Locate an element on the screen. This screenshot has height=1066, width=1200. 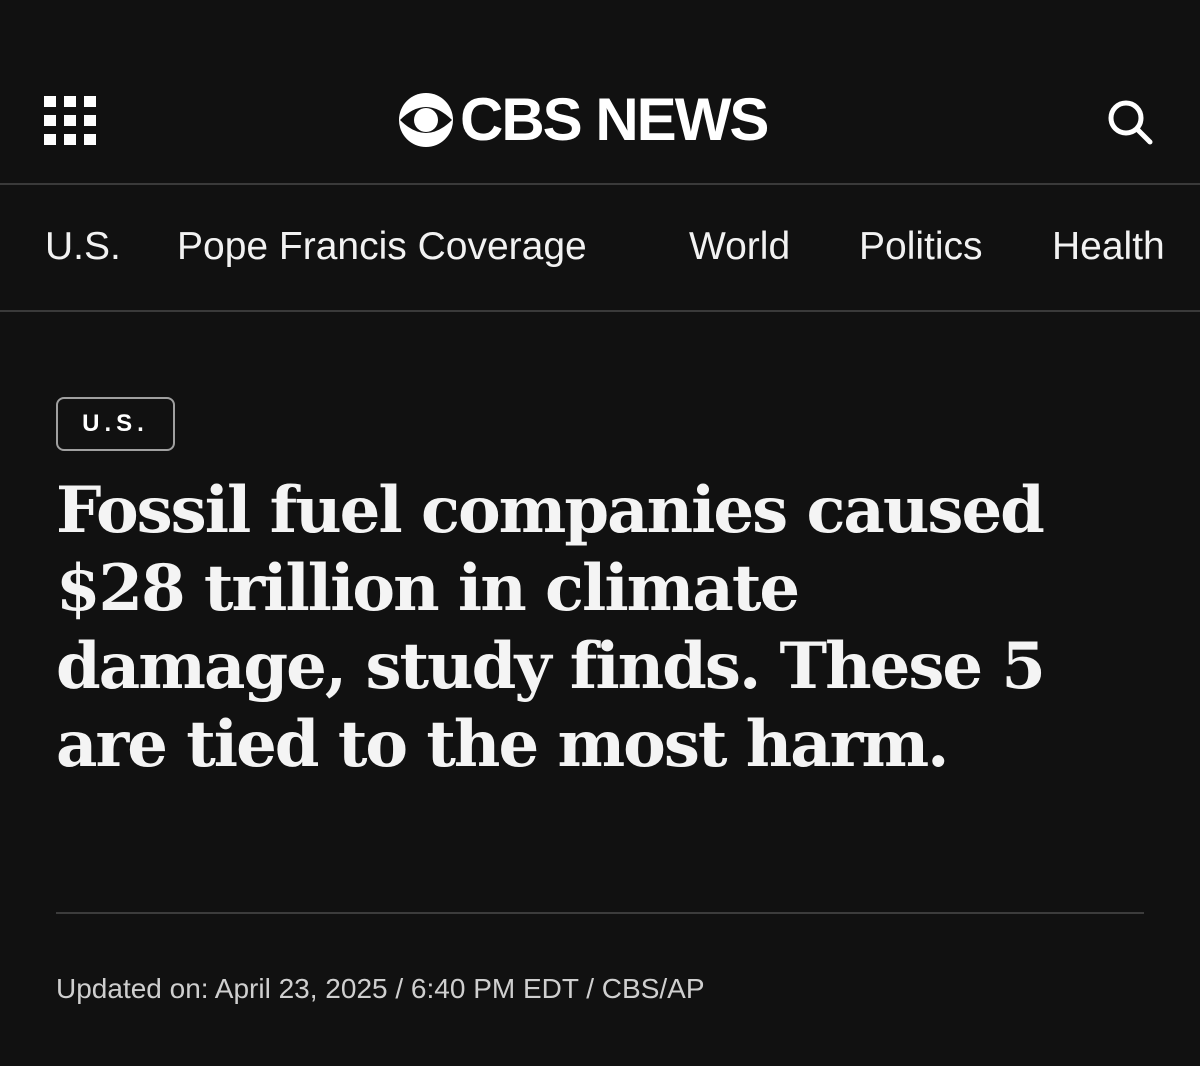
category-tag: U.S. is located at coordinates (115, 424).